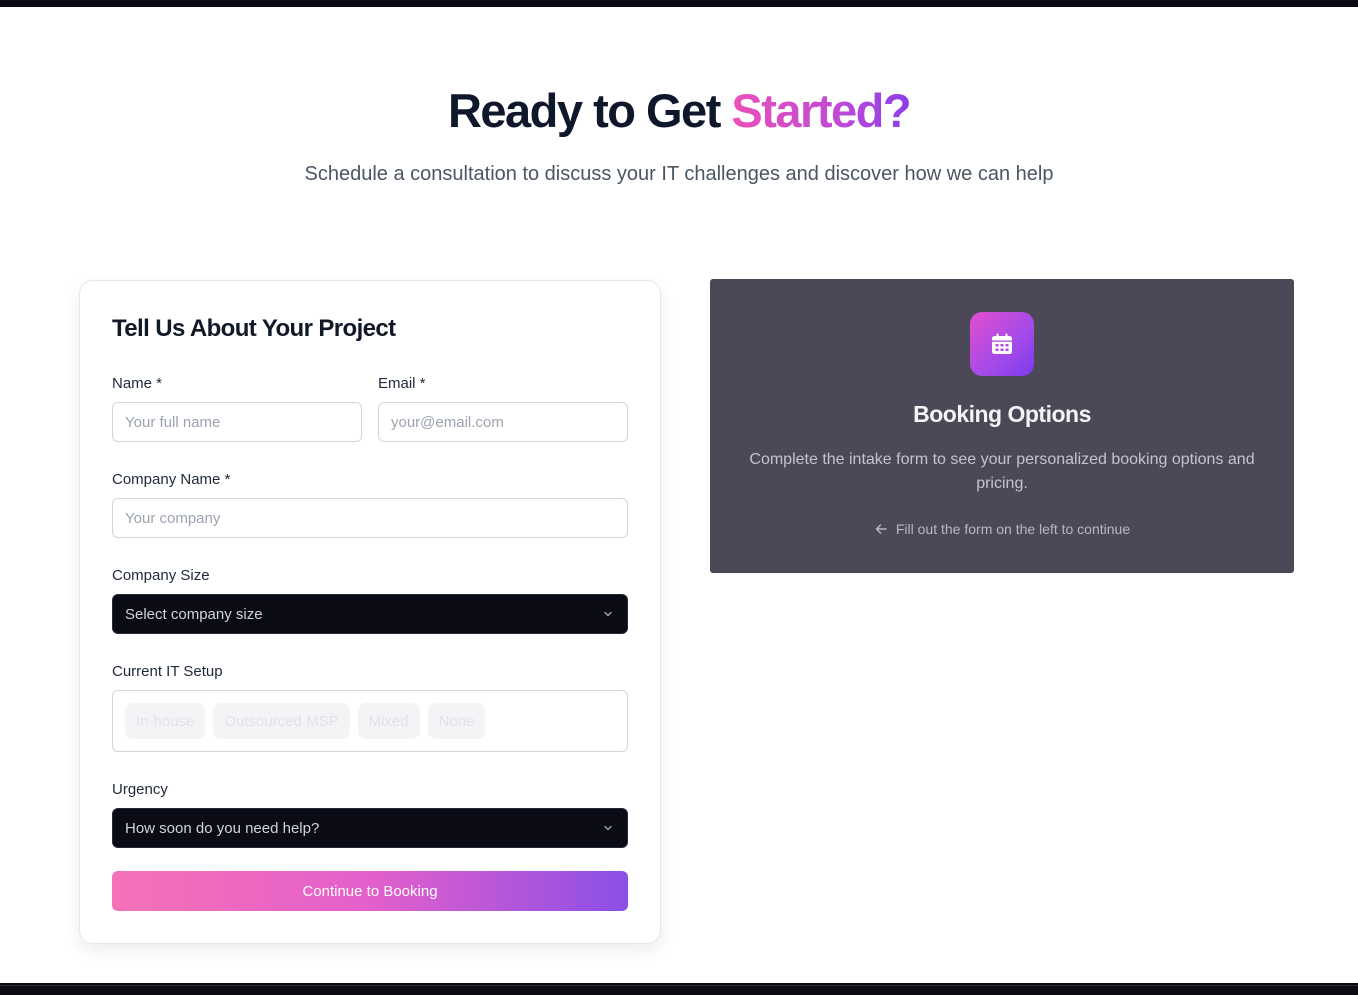  Describe the element at coordinates (161, 575) in the screenshot. I see `company-size-label: Company Size` at that location.